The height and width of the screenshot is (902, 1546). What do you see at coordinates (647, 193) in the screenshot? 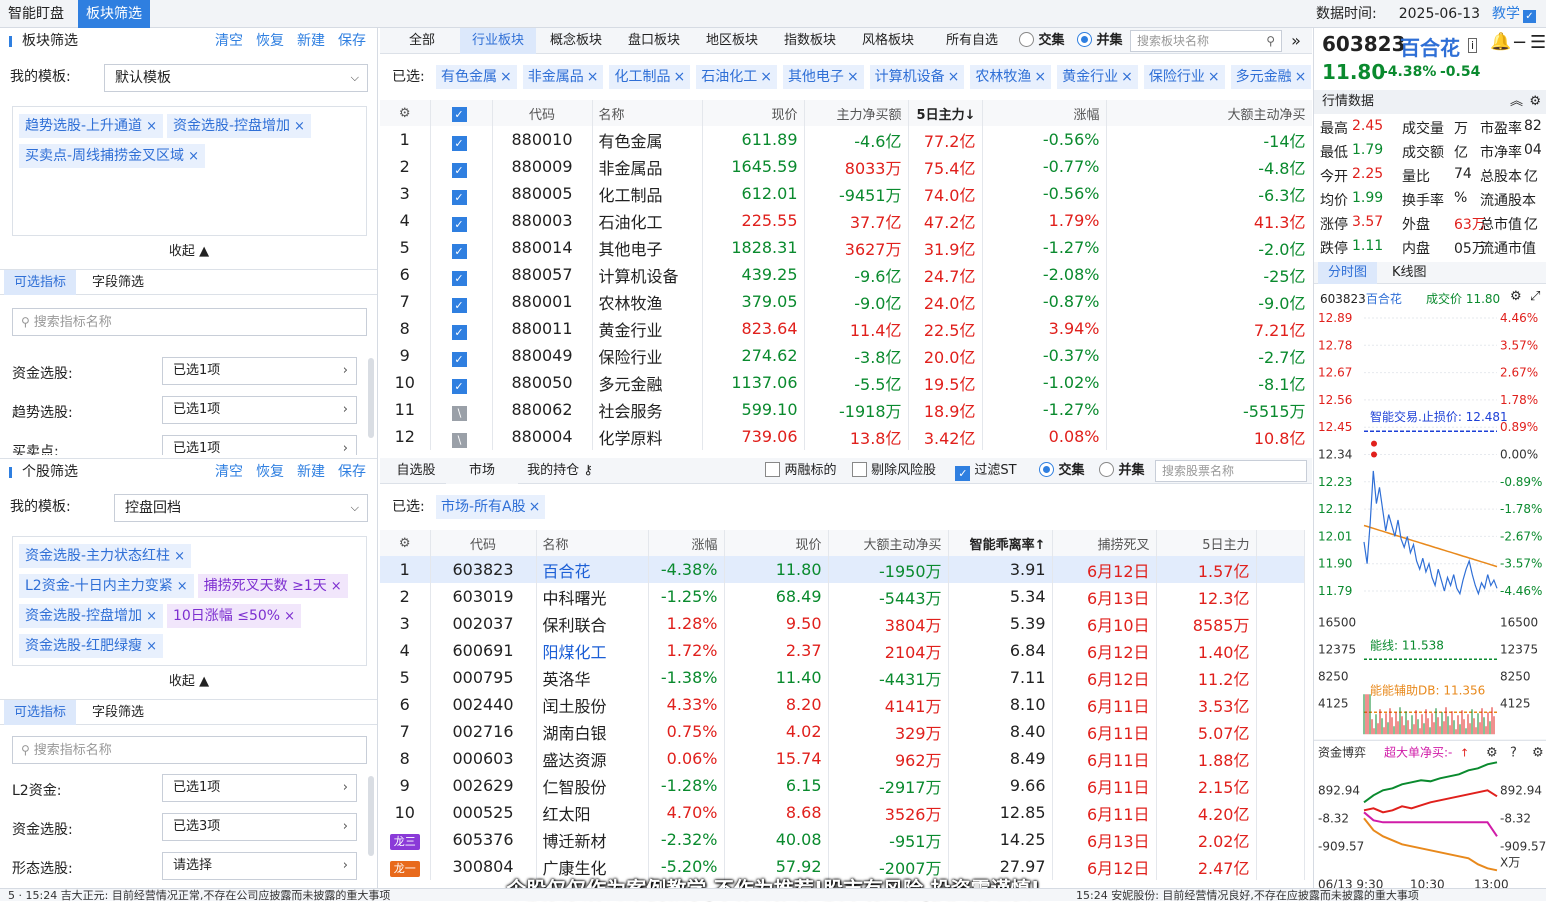
I see `cell-name: 化工制品` at bounding box center [647, 193].